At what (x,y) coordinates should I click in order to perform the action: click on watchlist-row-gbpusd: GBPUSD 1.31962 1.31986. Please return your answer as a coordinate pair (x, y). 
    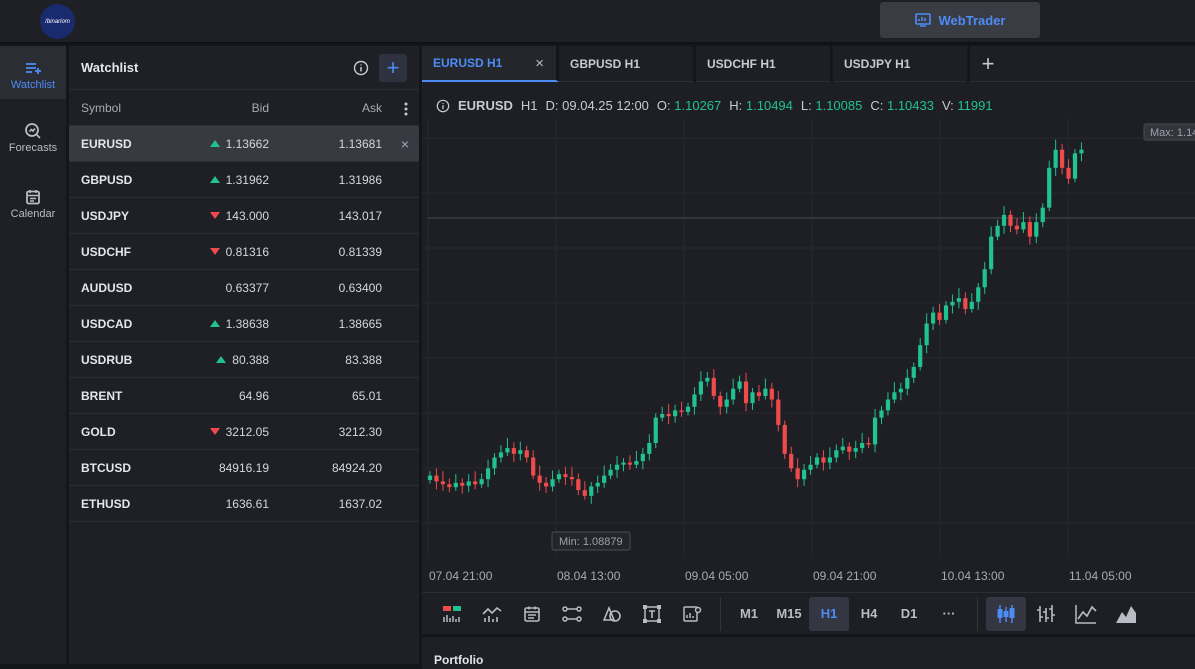
    Looking at the image, I should click on (244, 180).